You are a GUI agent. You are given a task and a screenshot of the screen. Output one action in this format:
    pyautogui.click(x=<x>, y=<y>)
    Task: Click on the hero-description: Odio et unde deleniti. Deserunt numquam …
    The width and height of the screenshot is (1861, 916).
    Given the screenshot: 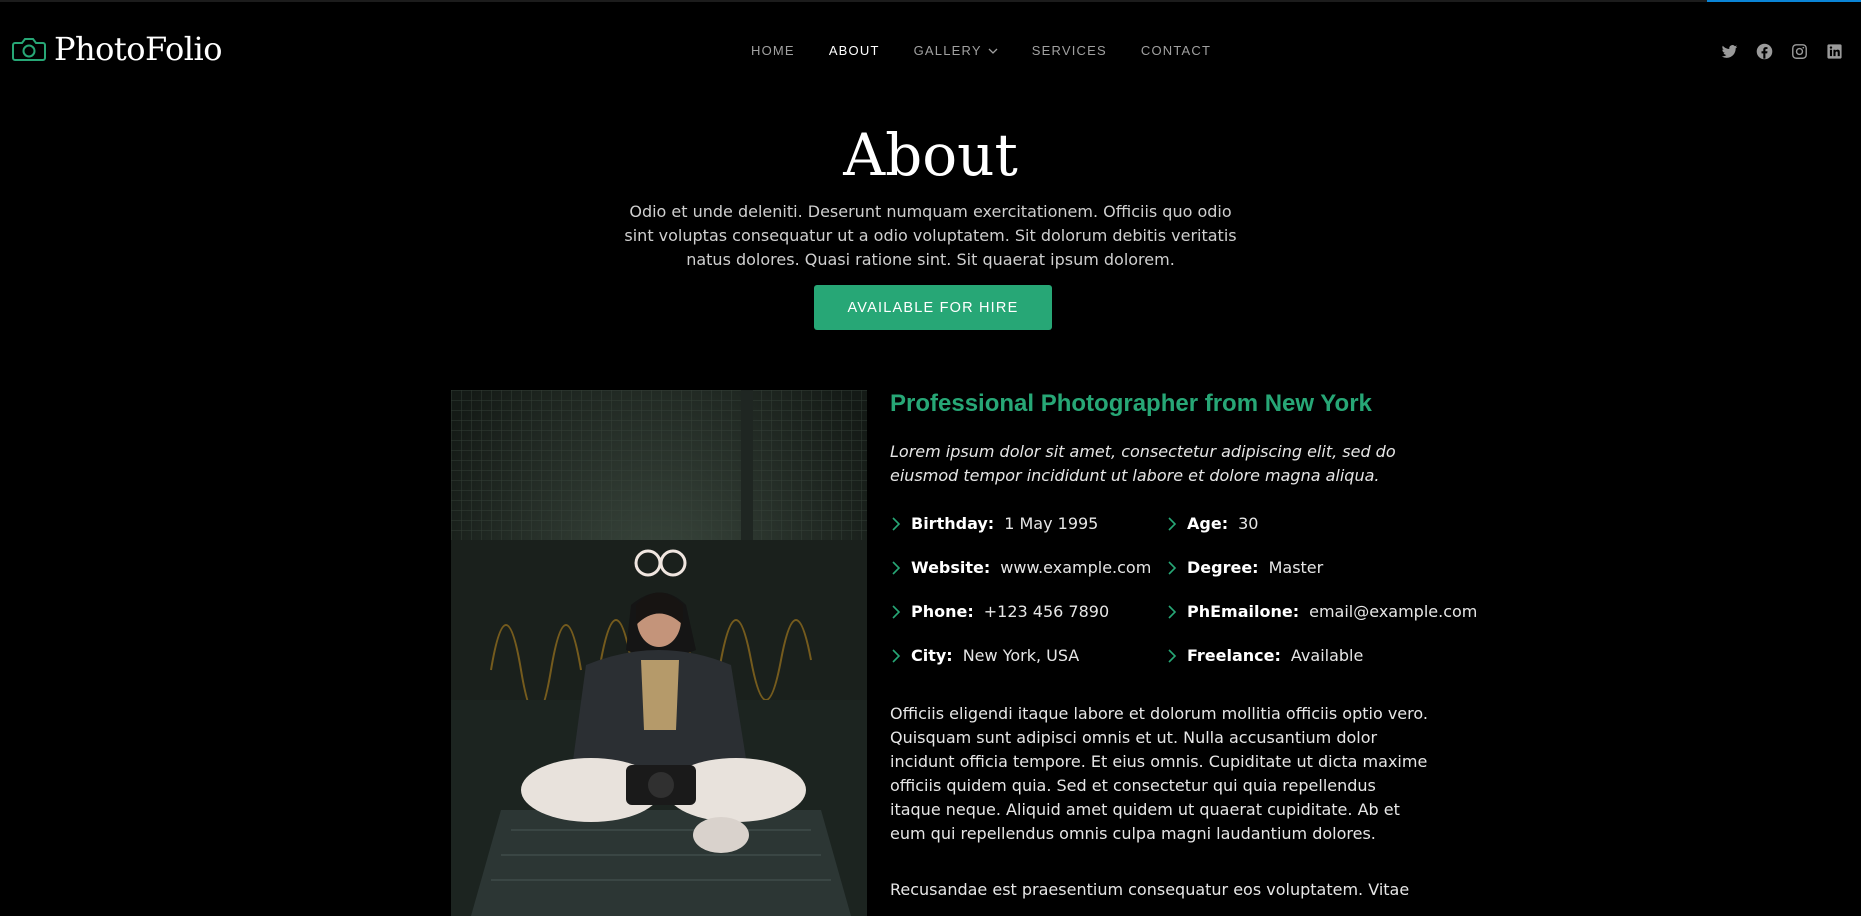 What is the action you would take?
    pyautogui.click(x=930, y=235)
    